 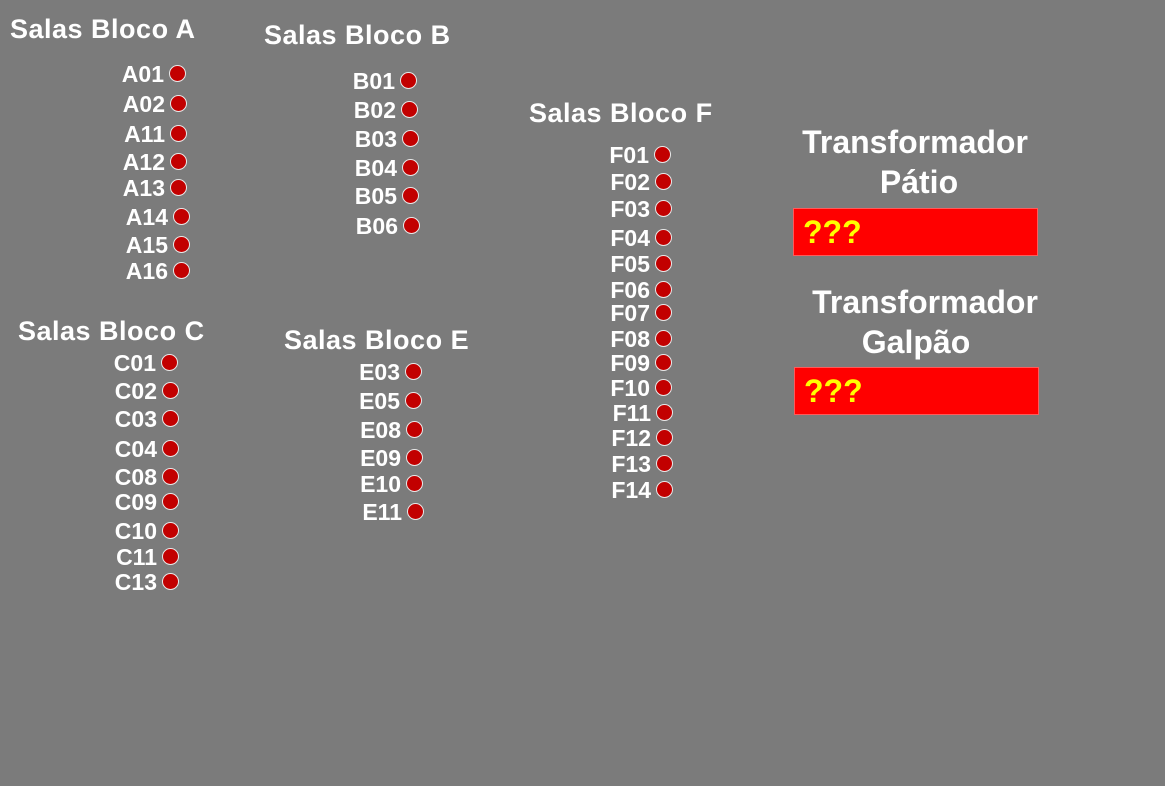 I want to click on room-label: B06, so click(x=376, y=226).